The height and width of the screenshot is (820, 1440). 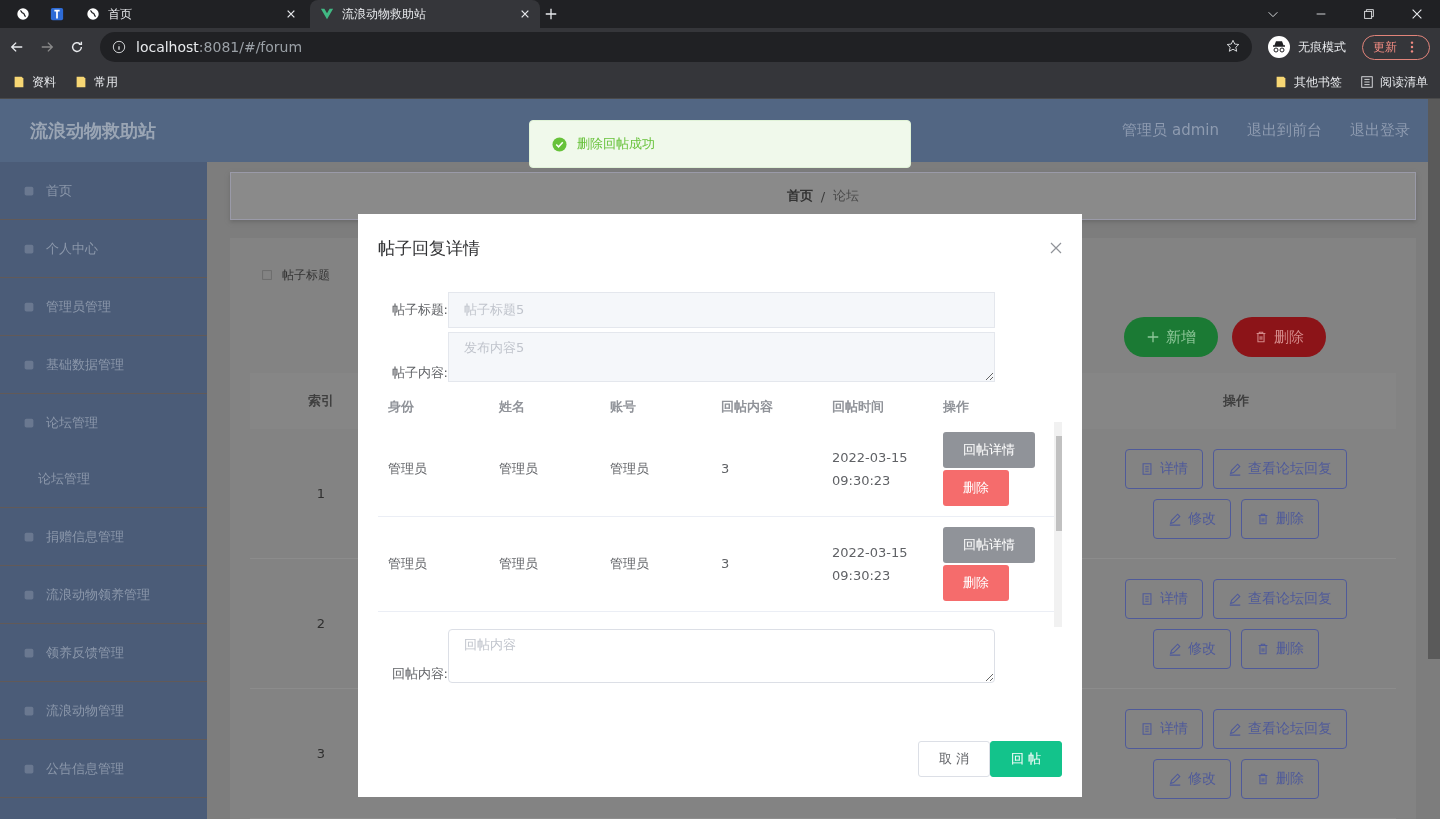 What do you see at coordinates (357, 275) in the screenshot?
I see `search-field: 帖子标题` at bounding box center [357, 275].